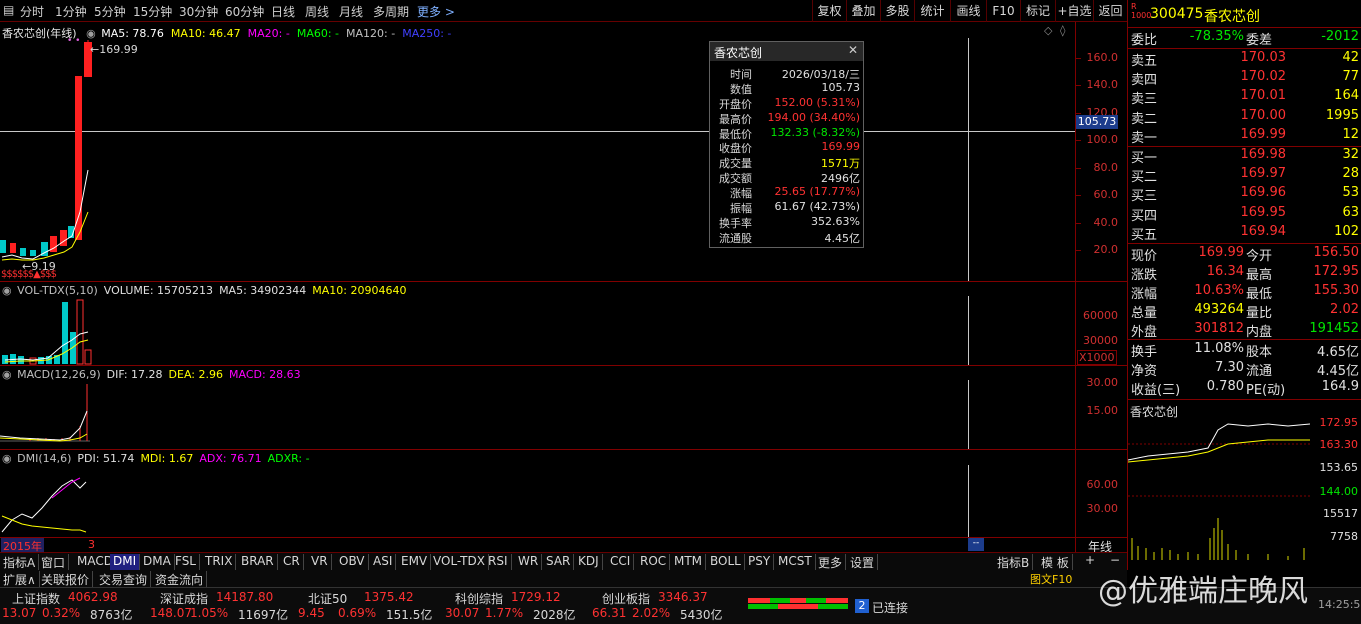 This screenshot has width=1361, height=624. Describe the element at coordinates (735, 164) in the screenshot. I see `popup-row-label: 成交量` at that location.